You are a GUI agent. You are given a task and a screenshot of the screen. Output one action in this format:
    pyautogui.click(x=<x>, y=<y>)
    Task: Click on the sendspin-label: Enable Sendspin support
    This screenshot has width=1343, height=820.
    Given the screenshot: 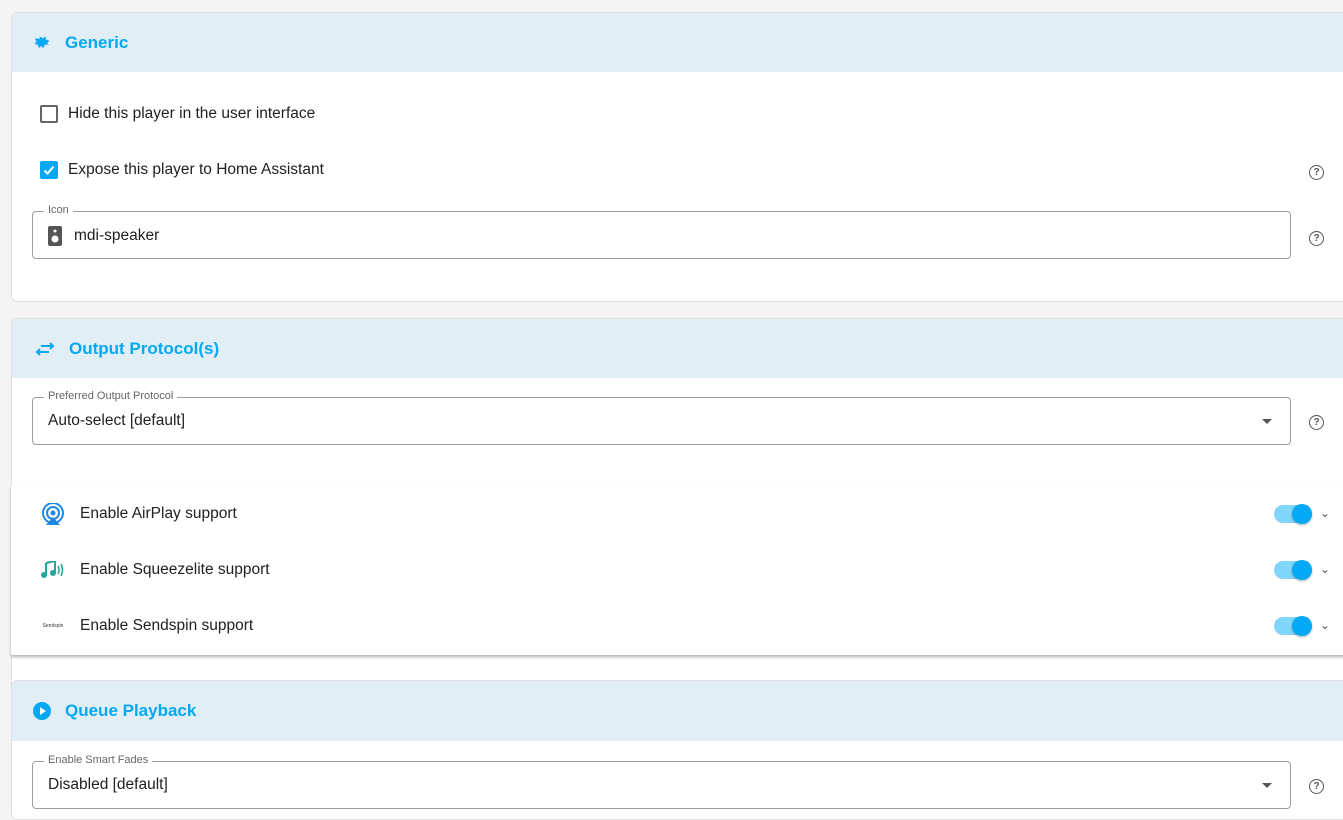 What is the action you would take?
    pyautogui.click(x=167, y=625)
    